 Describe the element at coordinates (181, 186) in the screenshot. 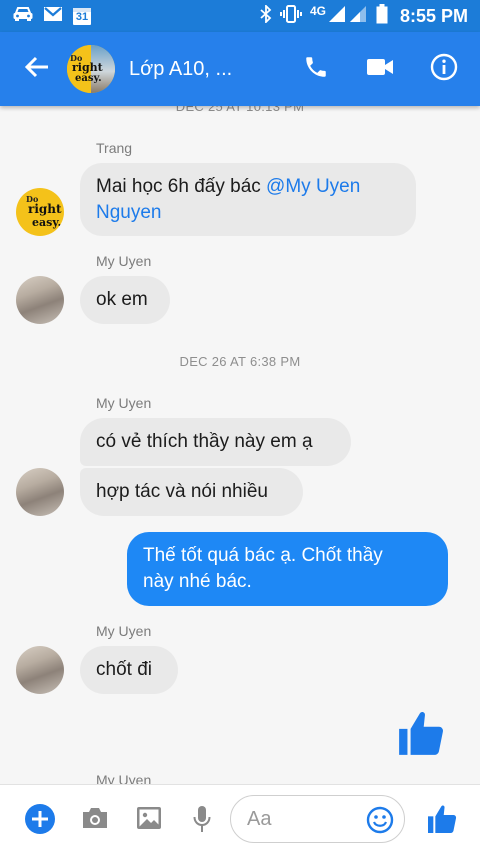

I see `message-text: Mai học 6h đấy bác` at that location.